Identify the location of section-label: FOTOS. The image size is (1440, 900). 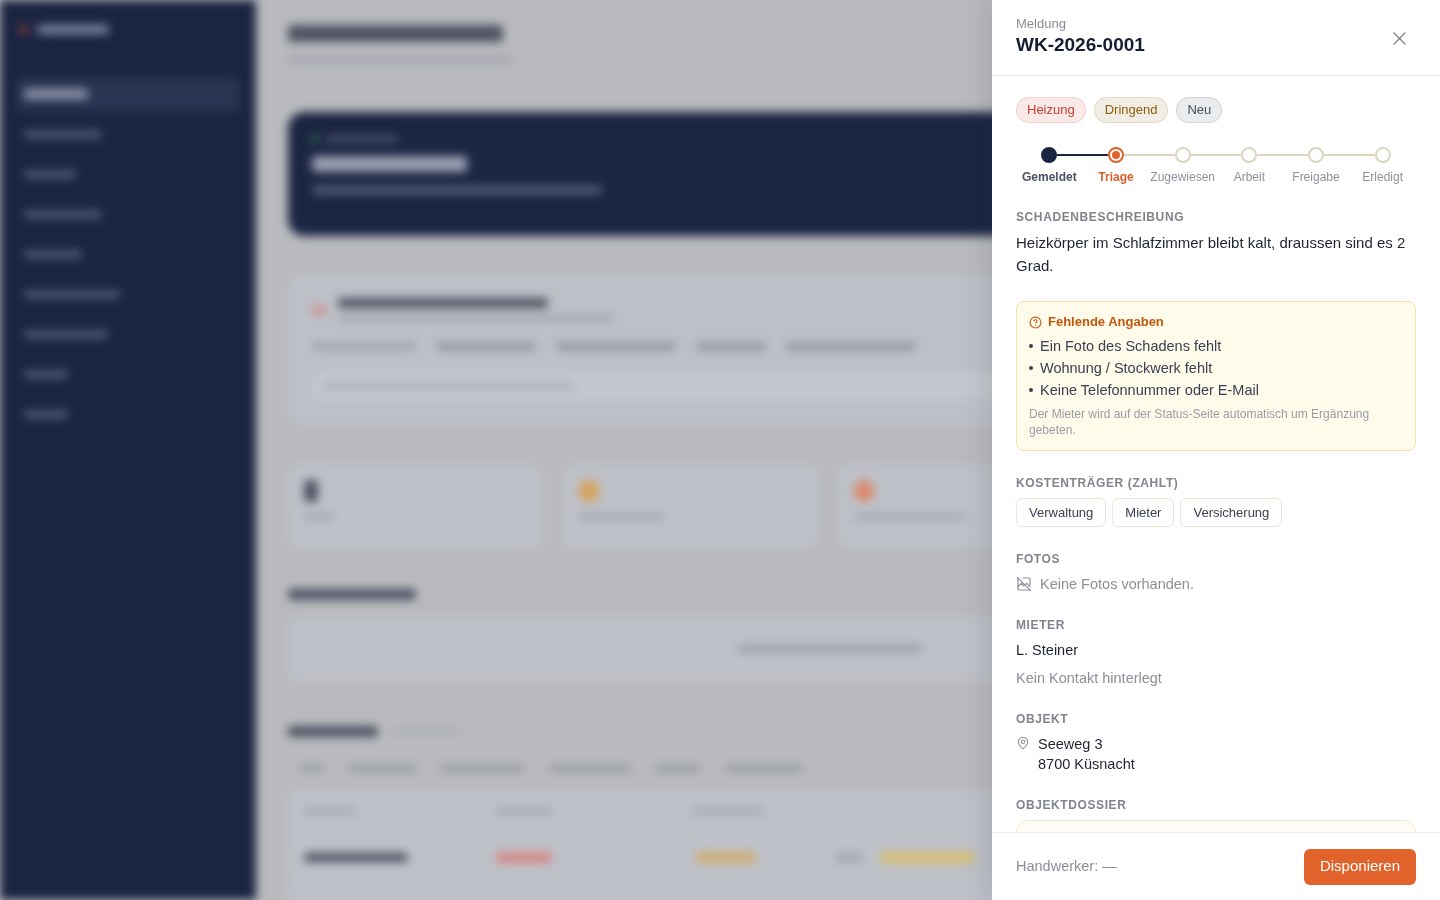
(1039, 559).